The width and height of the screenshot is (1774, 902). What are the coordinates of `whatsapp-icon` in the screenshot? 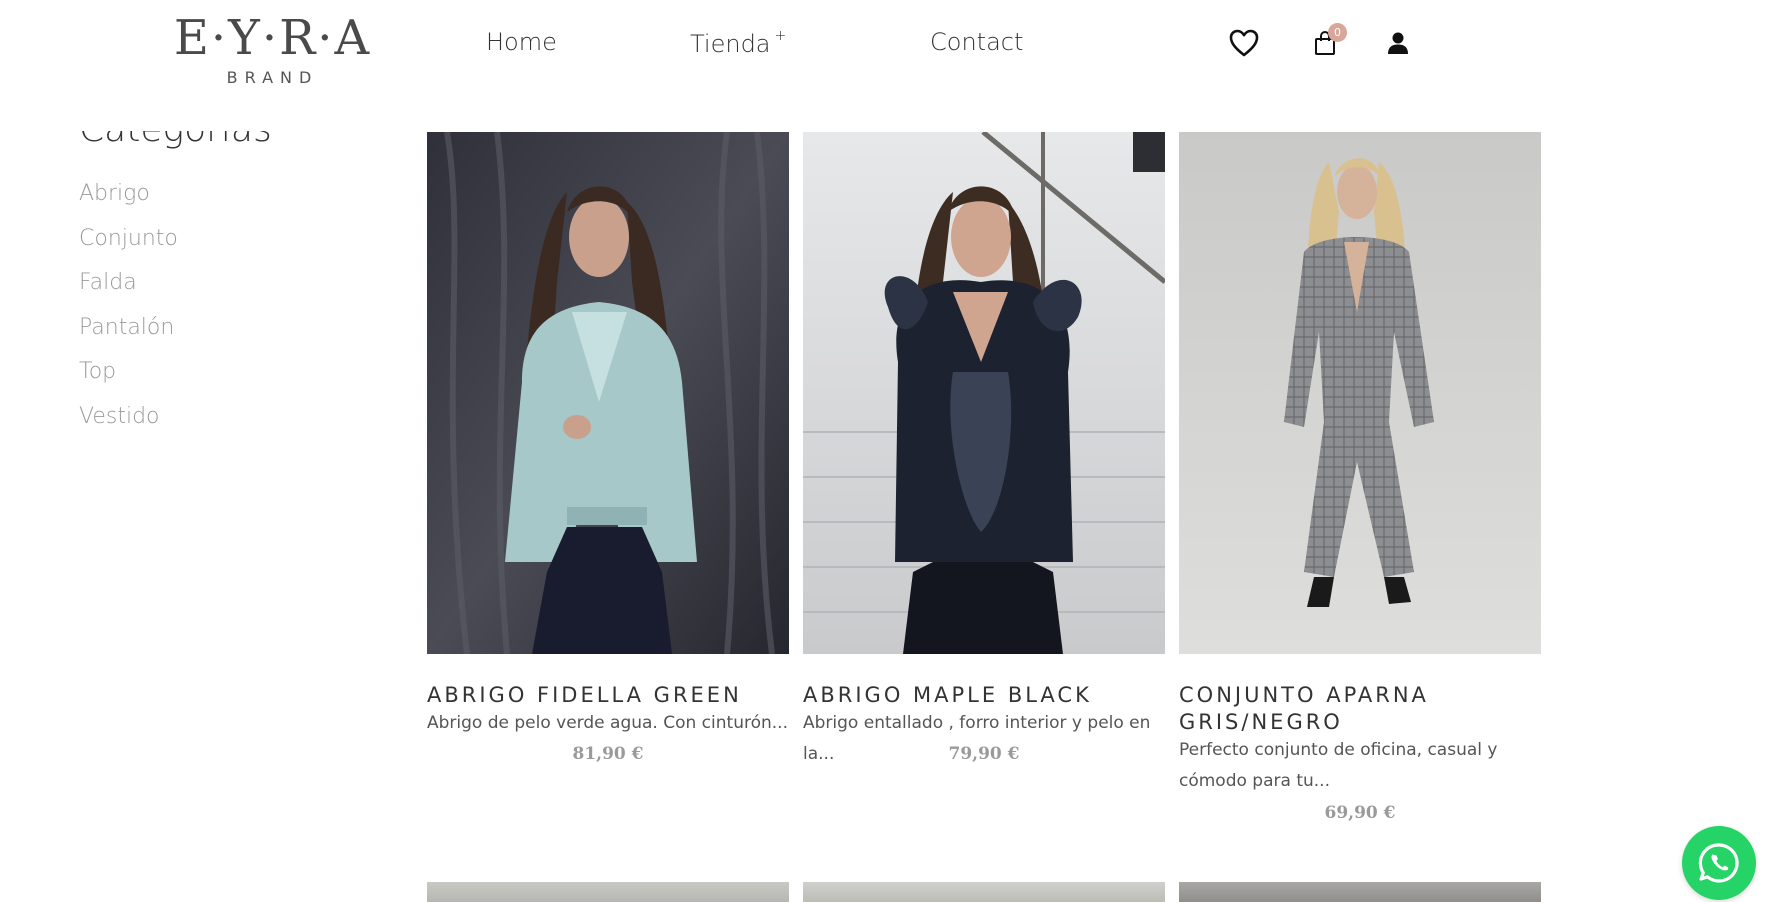 It's located at (1718, 863).